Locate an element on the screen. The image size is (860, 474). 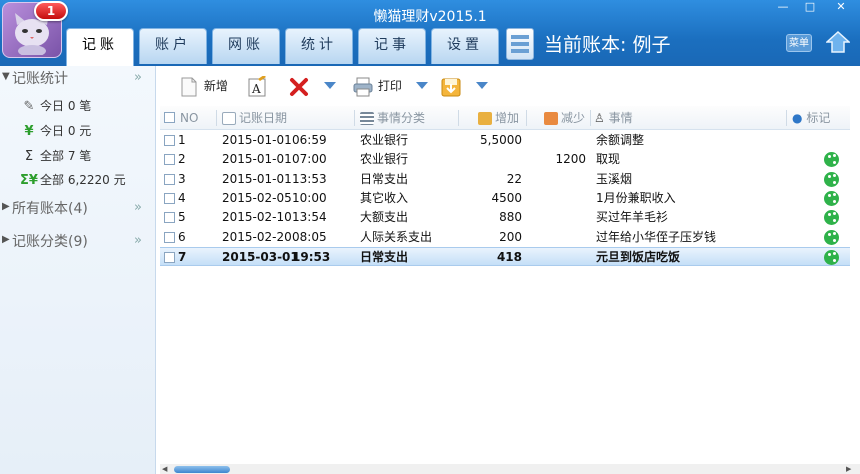
export-dropdown-icon is located at coordinates (482, 85).